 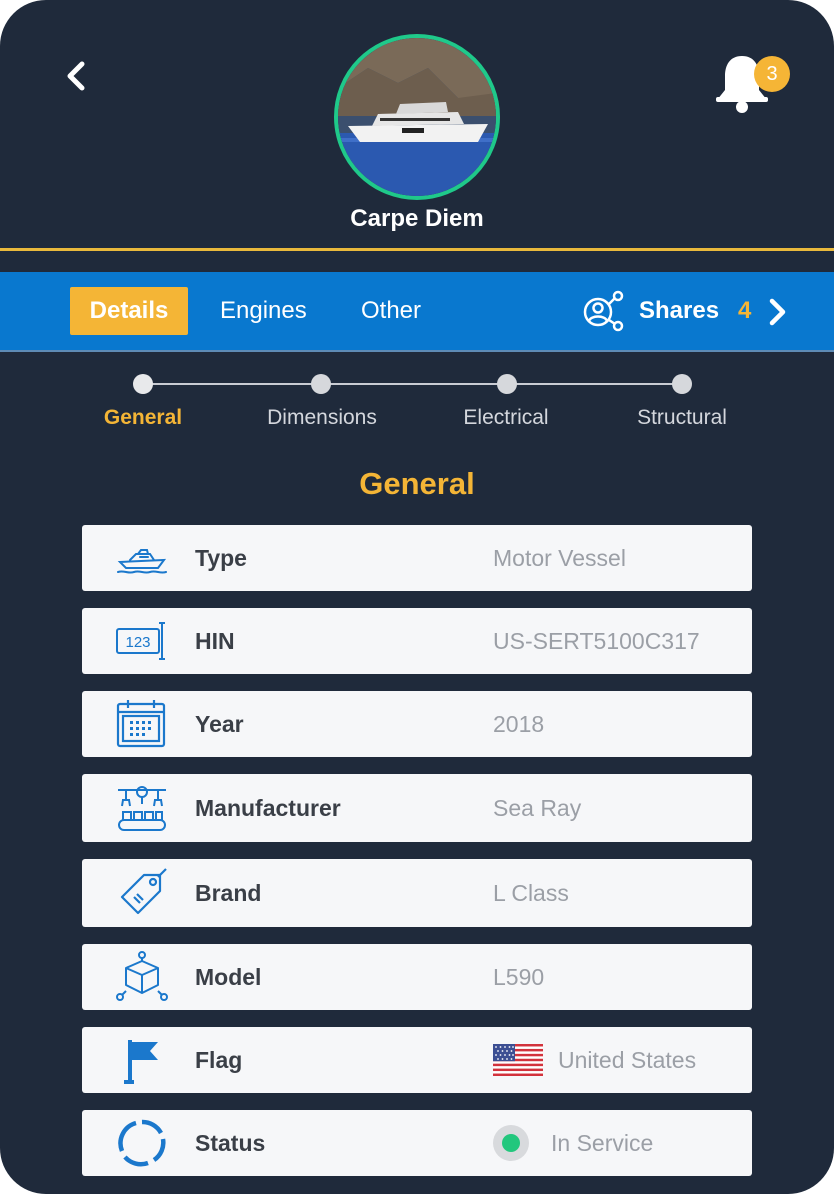 I want to click on step-electrical: Electrical, so click(x=506, y=418).